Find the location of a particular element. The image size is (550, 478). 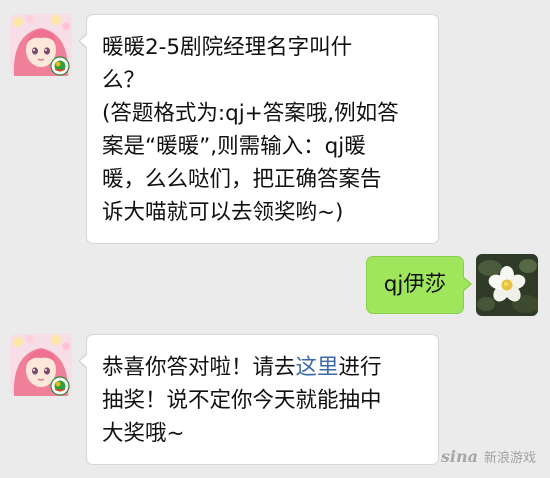

message-text-line: 案是“暖暖”,则需输入：qj暖 is located at coordinates (234, 146).